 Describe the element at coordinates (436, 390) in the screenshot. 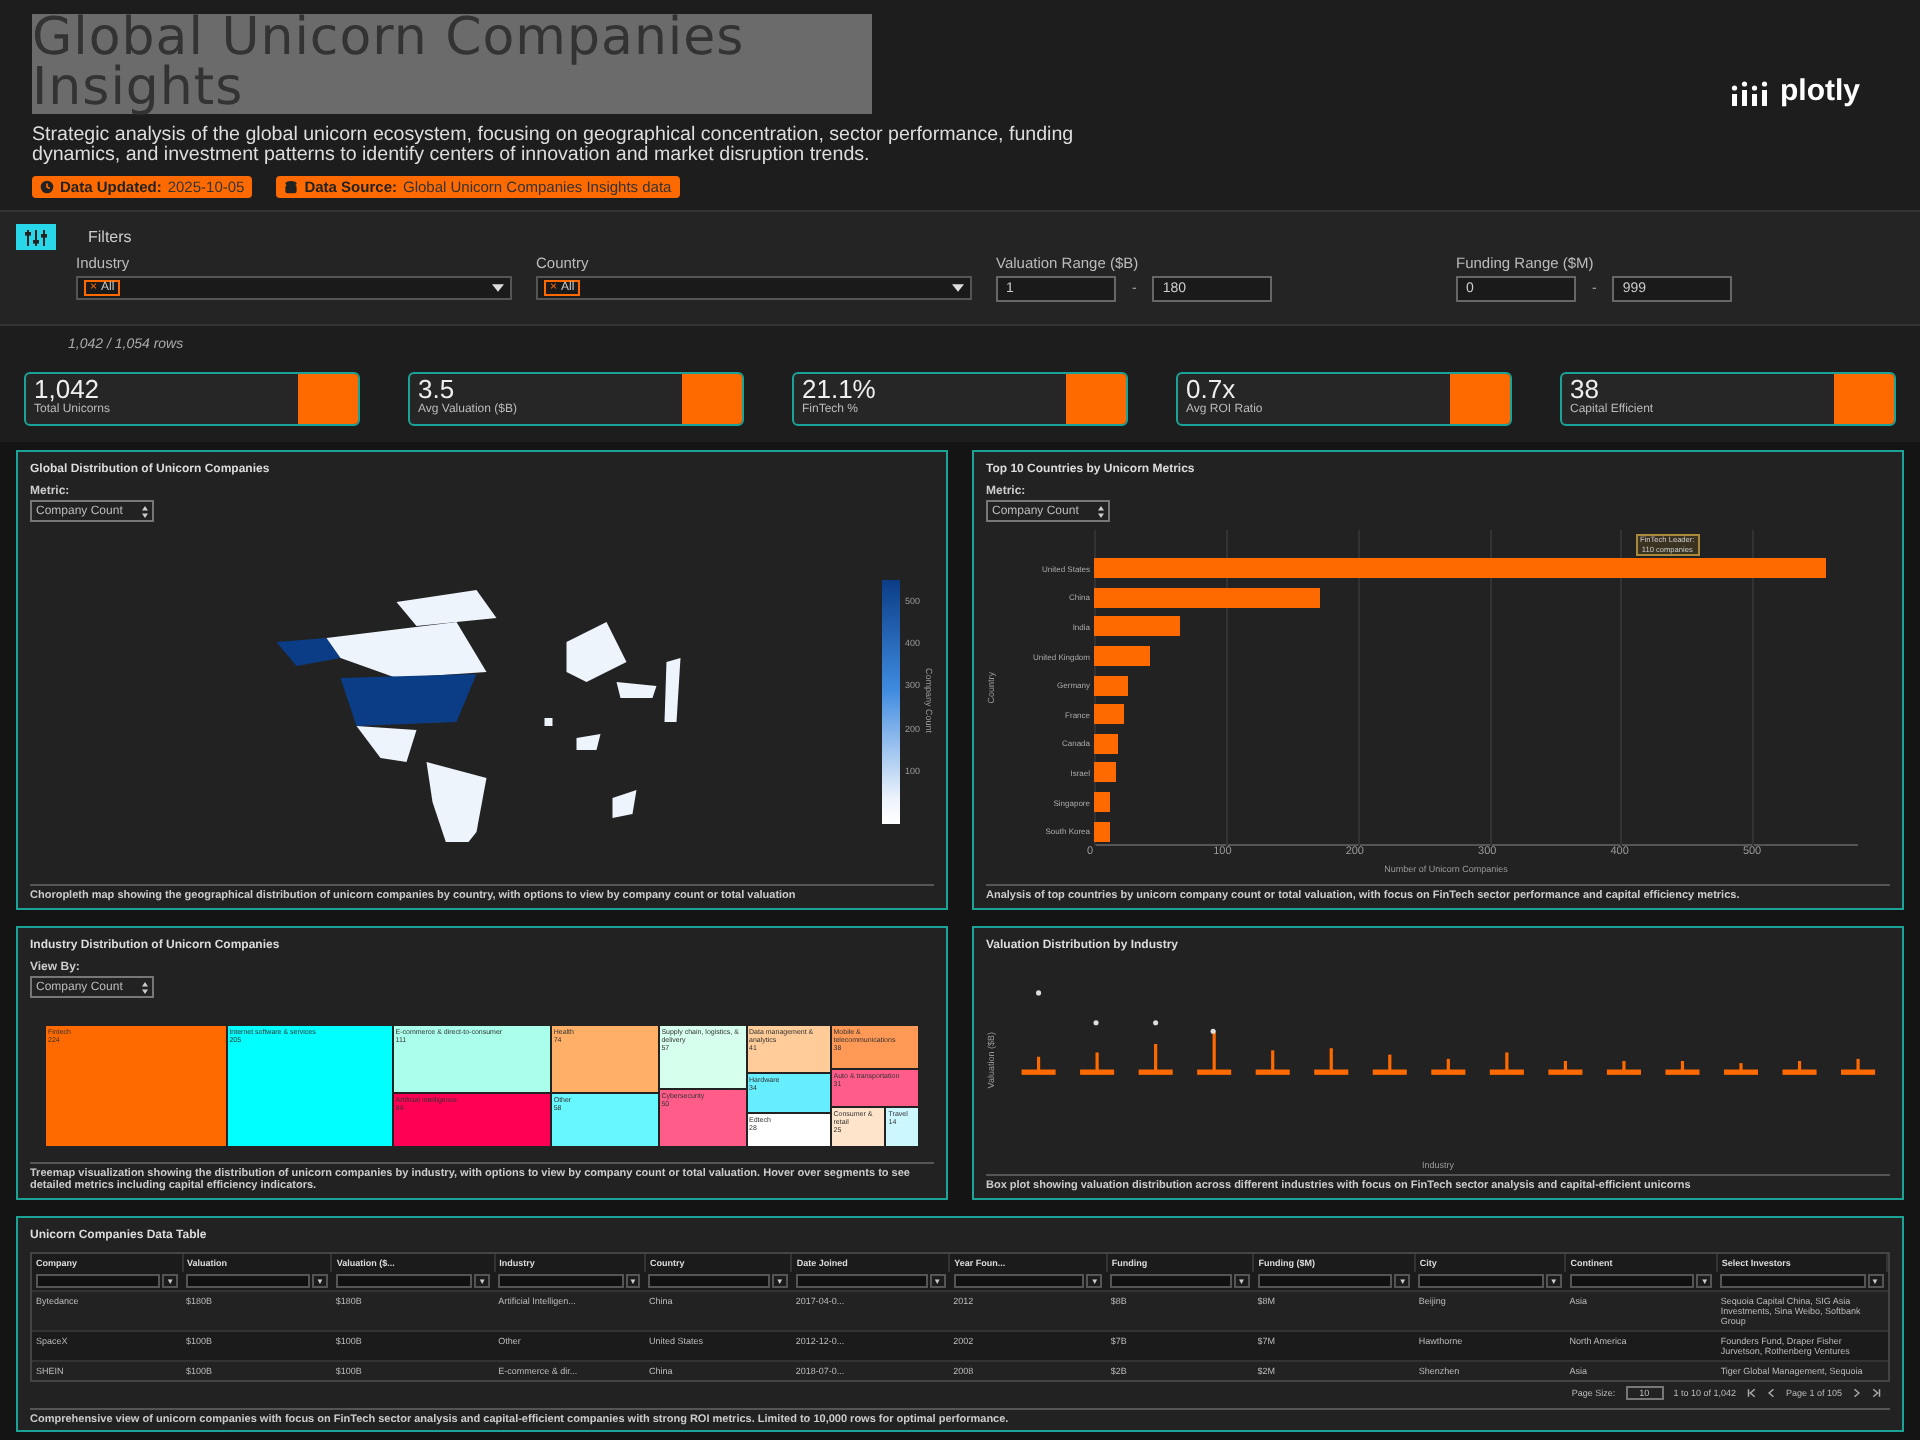

I see `kpi-value: 3.5` at that location.